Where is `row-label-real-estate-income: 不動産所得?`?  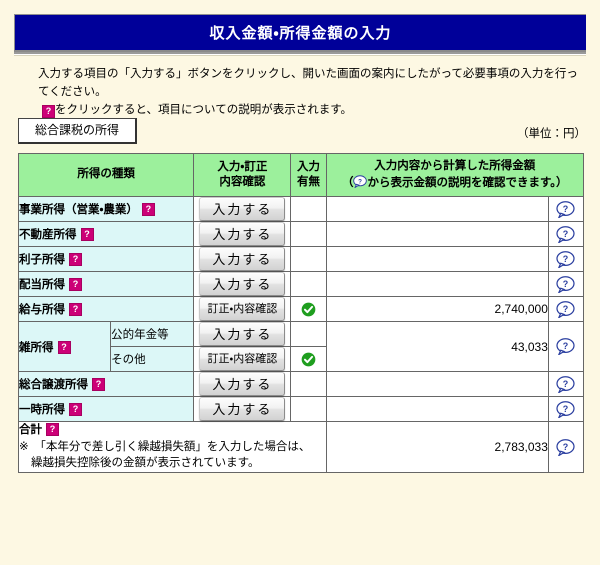 row-label-real-estate-income: 不動産所得? is located at coordinates (106, 234).